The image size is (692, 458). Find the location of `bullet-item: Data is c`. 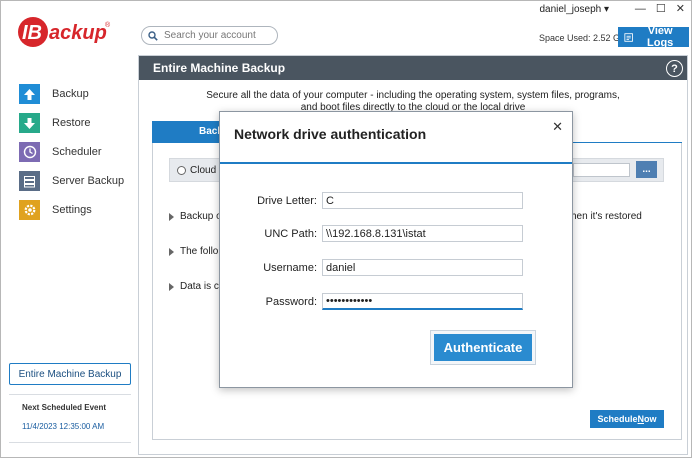

bullet-item: Data is c is located at coordinates (194, 286).